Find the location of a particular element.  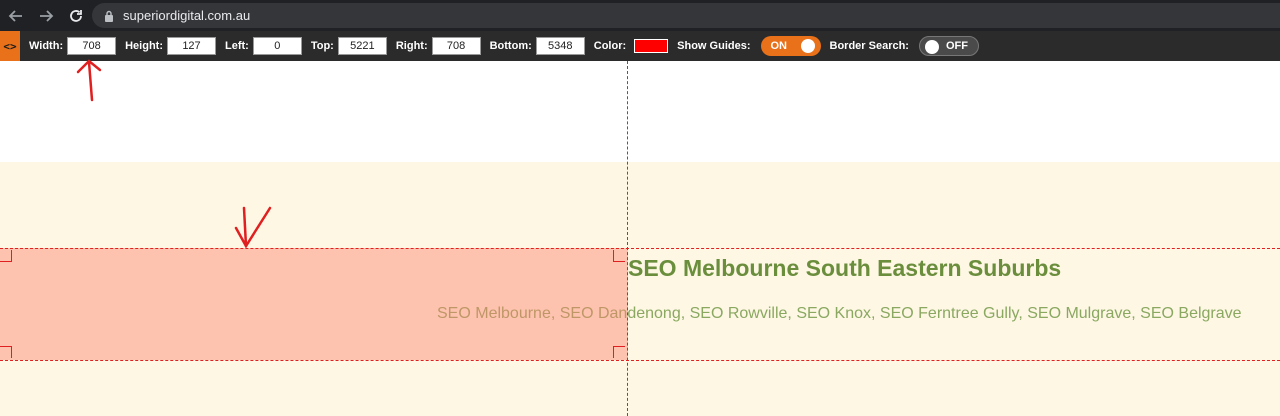

left-label: Left: is located at coordinates (237, 46).